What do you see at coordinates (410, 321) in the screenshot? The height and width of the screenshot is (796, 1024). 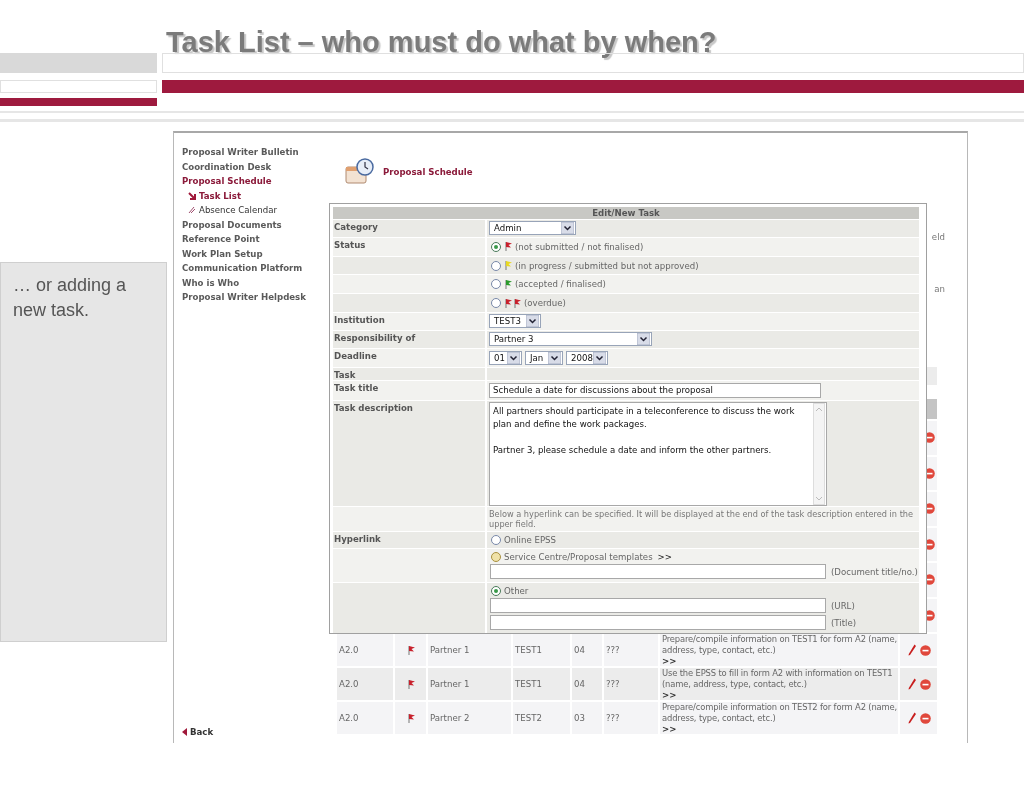 I see `field-label: Institution` at bounding box center [410, 321].